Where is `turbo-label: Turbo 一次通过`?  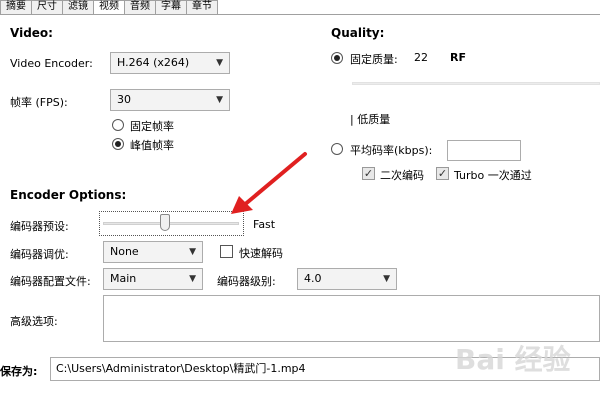 turbo-label: Turbo 一次通过 is located at coordinates (493, 175).